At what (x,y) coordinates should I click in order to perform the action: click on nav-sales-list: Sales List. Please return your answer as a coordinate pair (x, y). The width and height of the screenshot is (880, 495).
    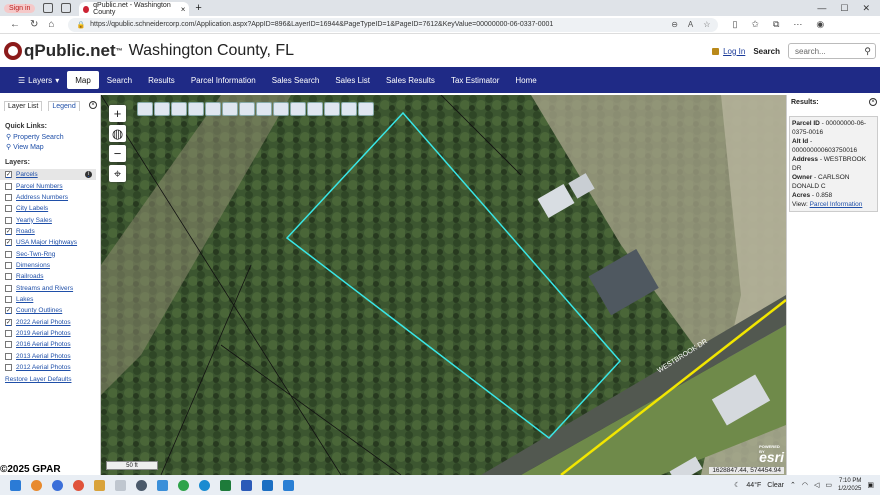
    Looking at the image, I should click on (352, 80).